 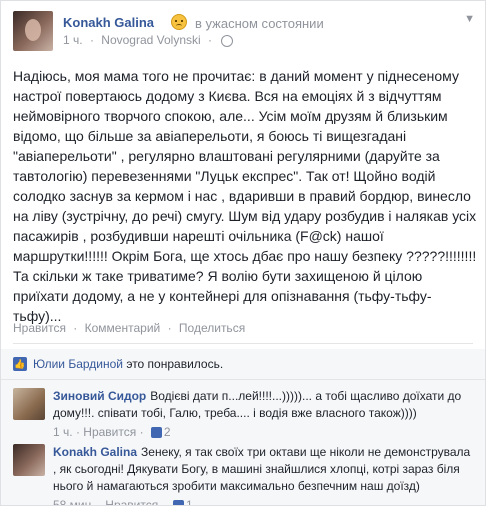 What do you see at coordinates (39, 328) in the screenshot?
I see `like-button: Нравится` at bounding box center [39, 328].